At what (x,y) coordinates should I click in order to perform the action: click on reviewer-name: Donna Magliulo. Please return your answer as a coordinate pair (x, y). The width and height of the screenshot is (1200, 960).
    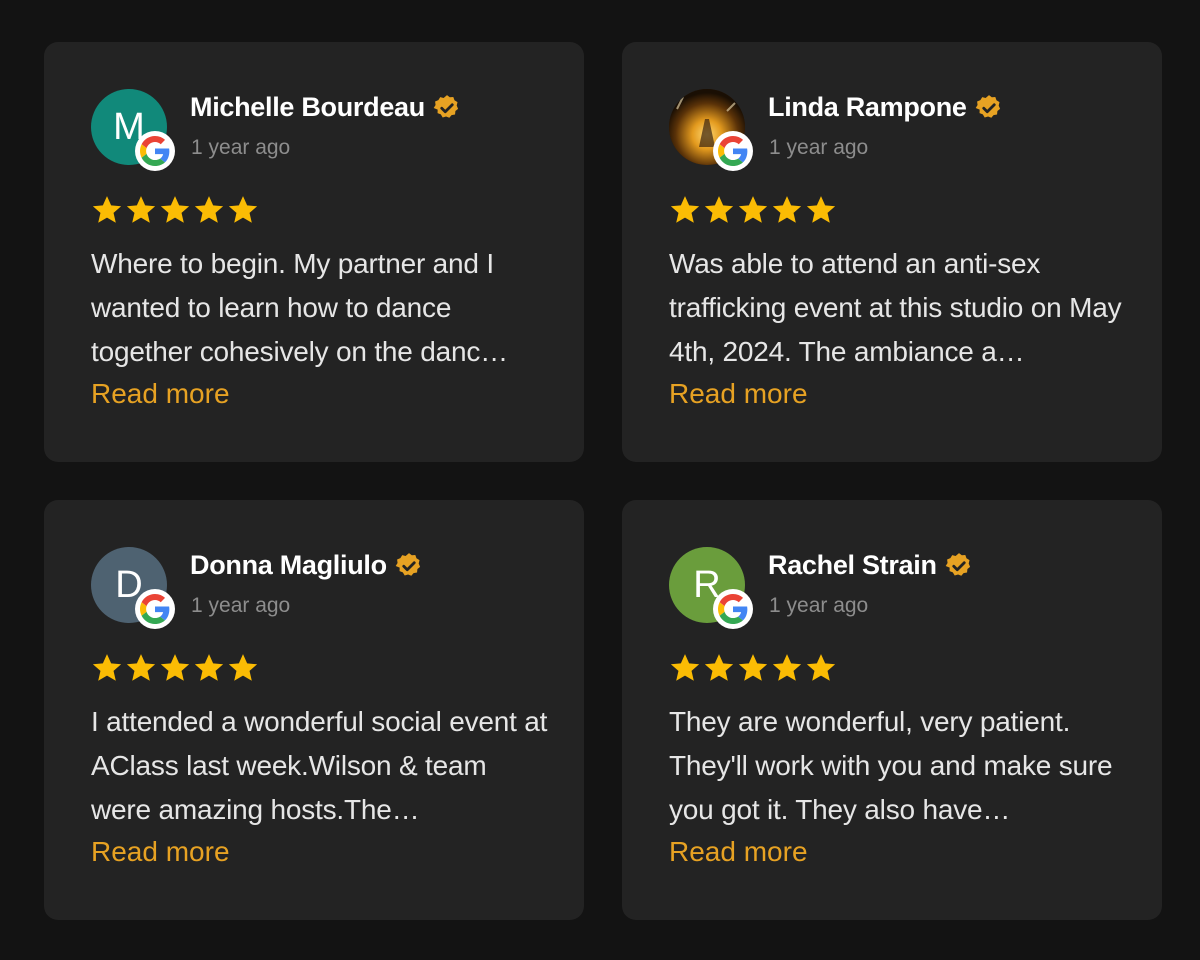
    Looking at the image, I should click on (288, 565).